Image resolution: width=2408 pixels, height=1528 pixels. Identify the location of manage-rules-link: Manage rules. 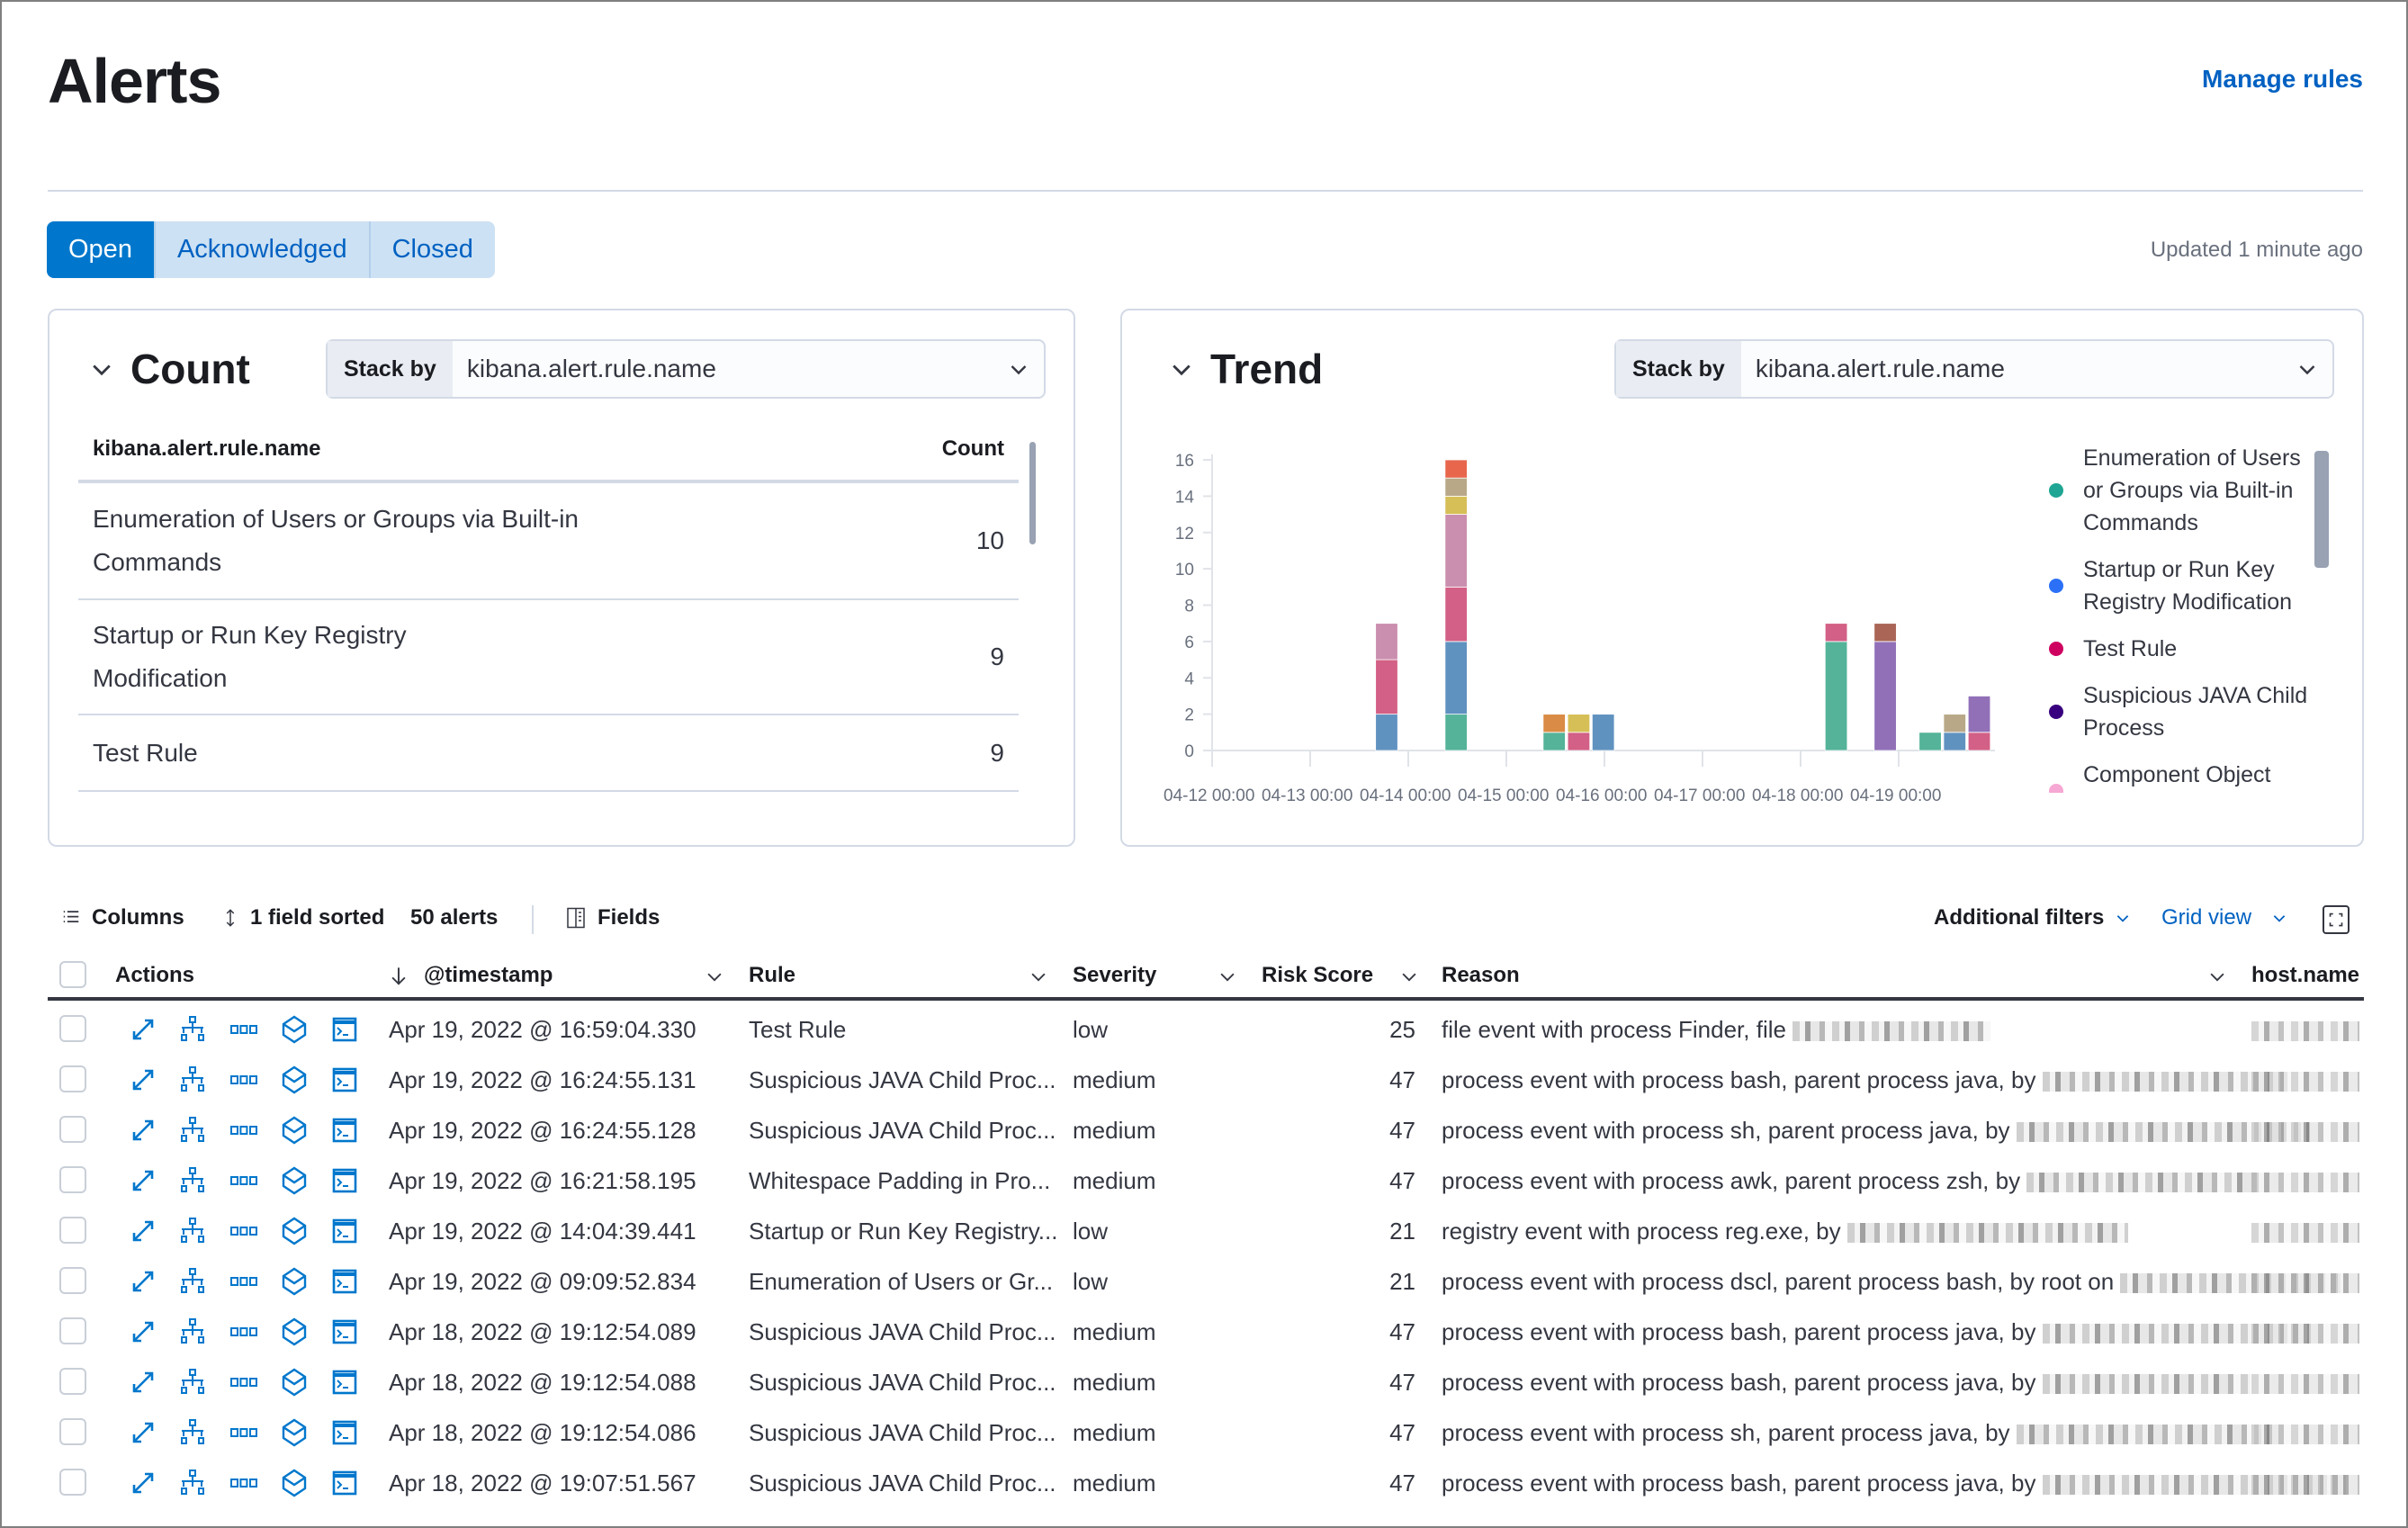
(2282, 79).